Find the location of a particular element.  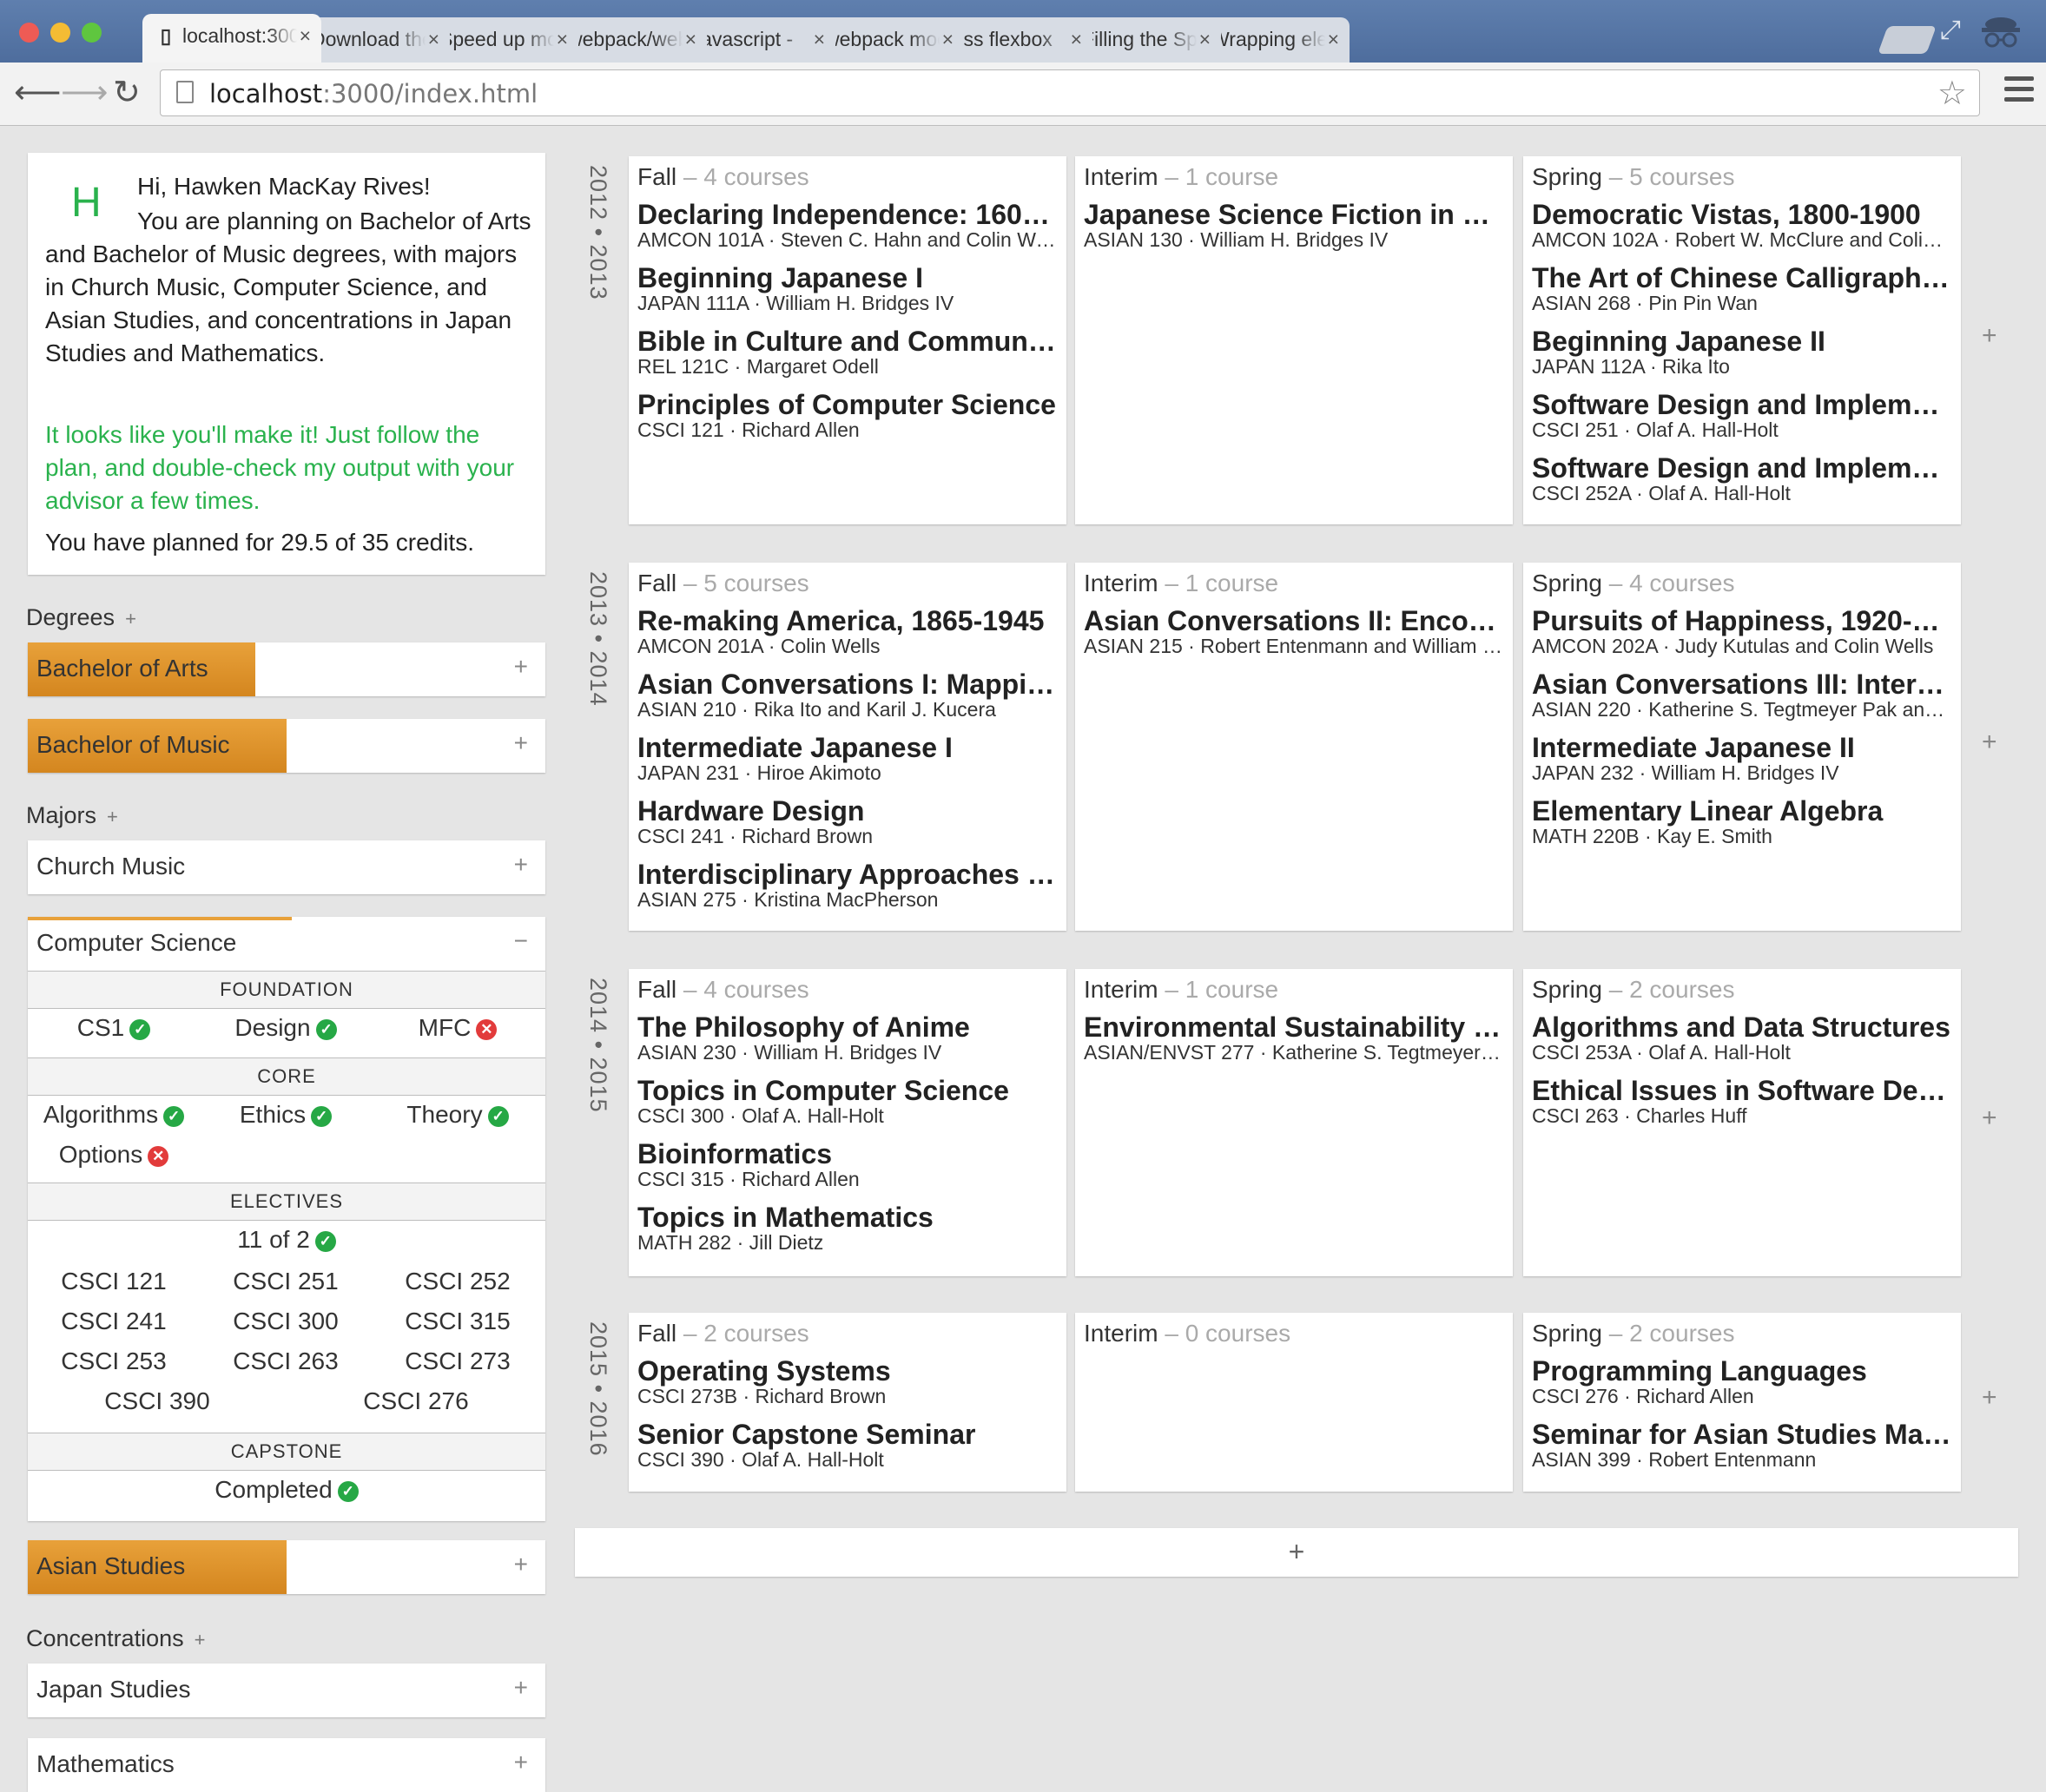

add-year-button: + is located at coordinates (1296, 1552).